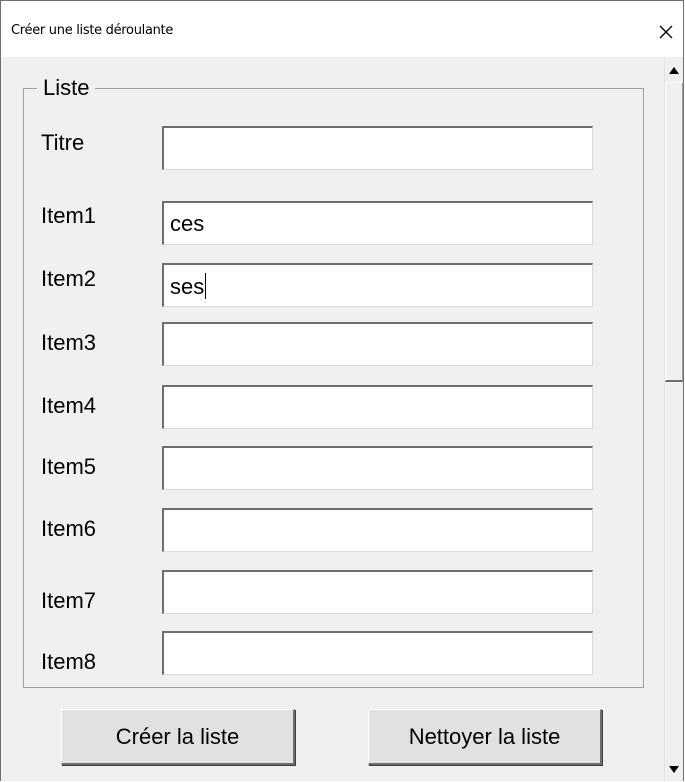 This screenshot has width=685, height=782. Describe the element at coordinates (187, 223) in the screenshot. I see `item1-input-value: ces` at that location.